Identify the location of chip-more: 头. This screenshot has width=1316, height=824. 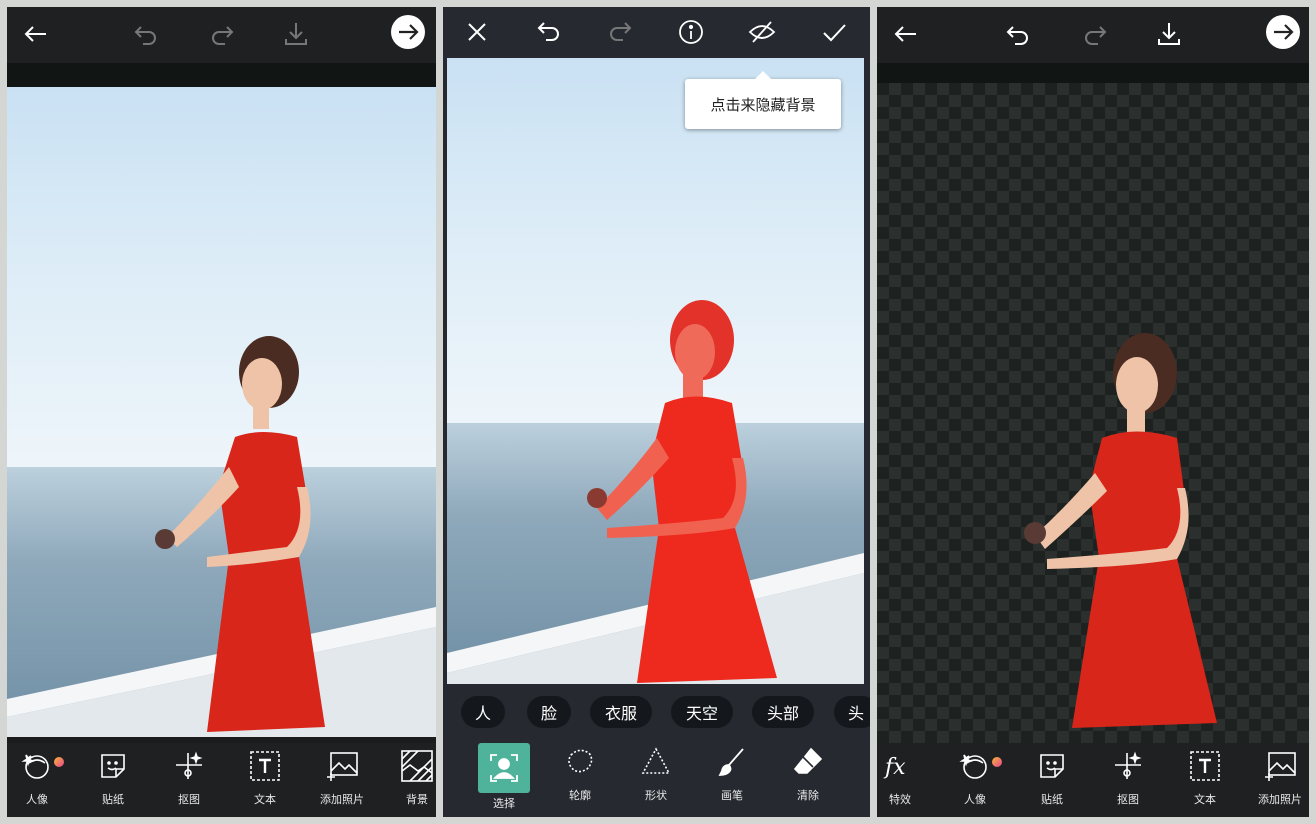
(852, 712).